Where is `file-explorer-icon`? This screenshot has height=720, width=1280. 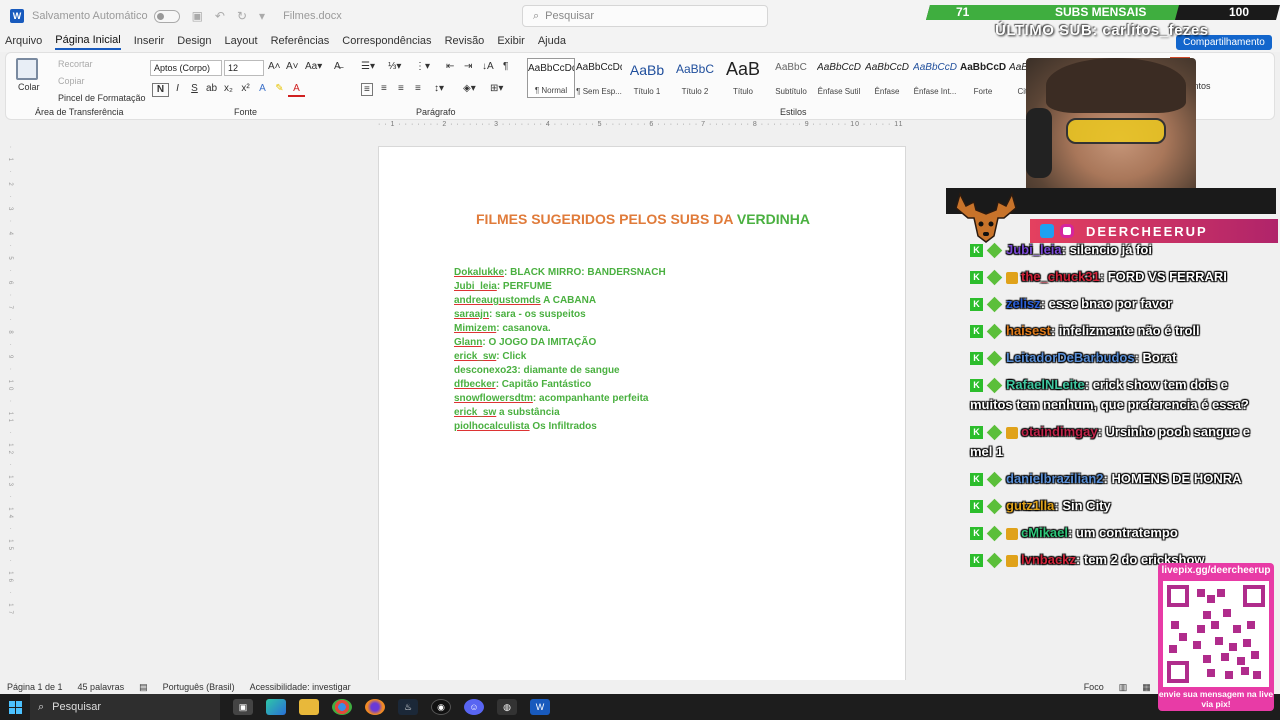
file-explorer-icon is located at coordinates (309, 707).